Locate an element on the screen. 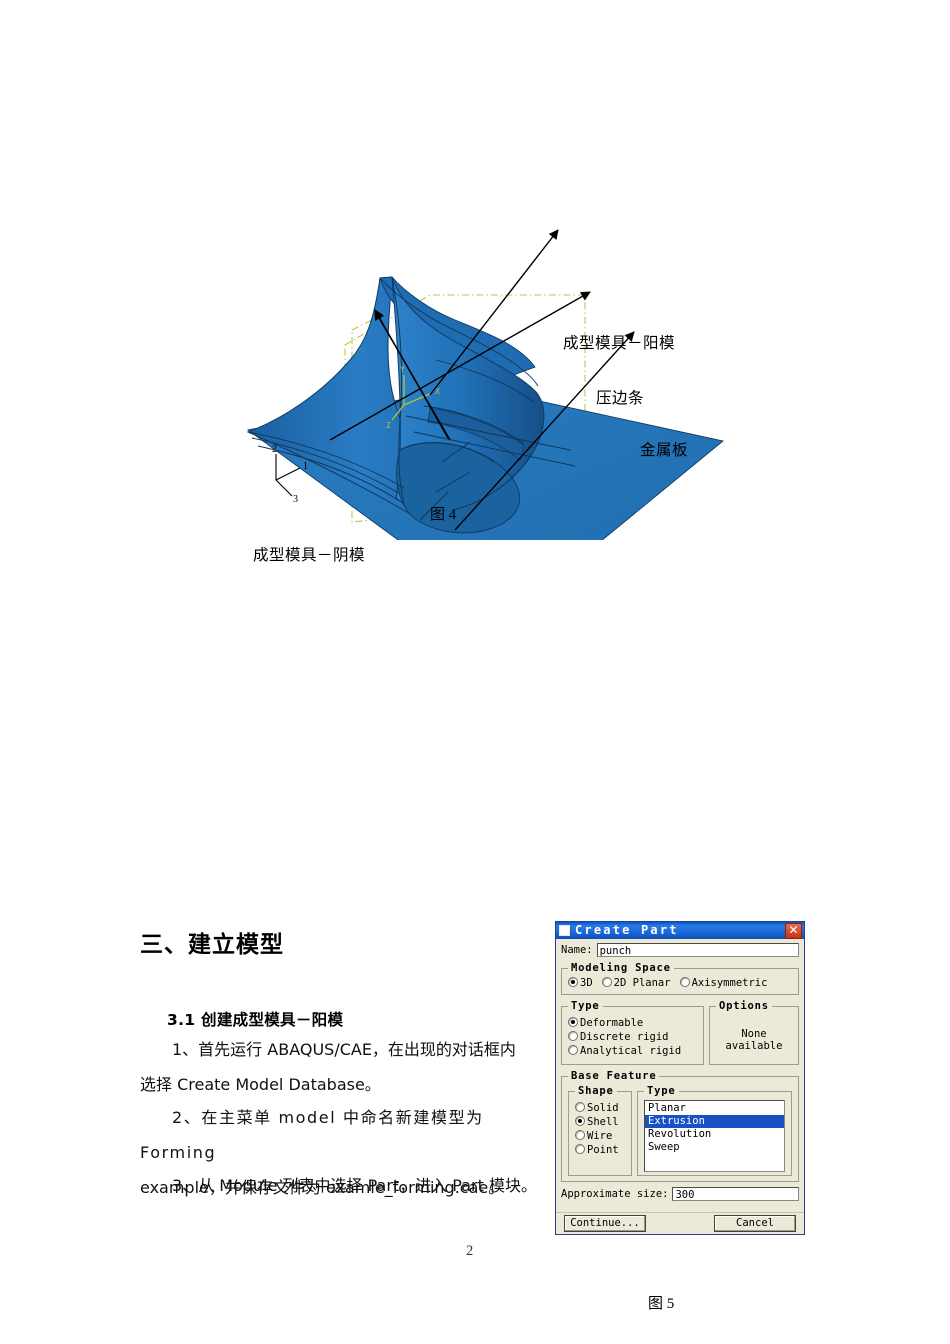  name-row: Name: punch is located at coordinates (680, 950).